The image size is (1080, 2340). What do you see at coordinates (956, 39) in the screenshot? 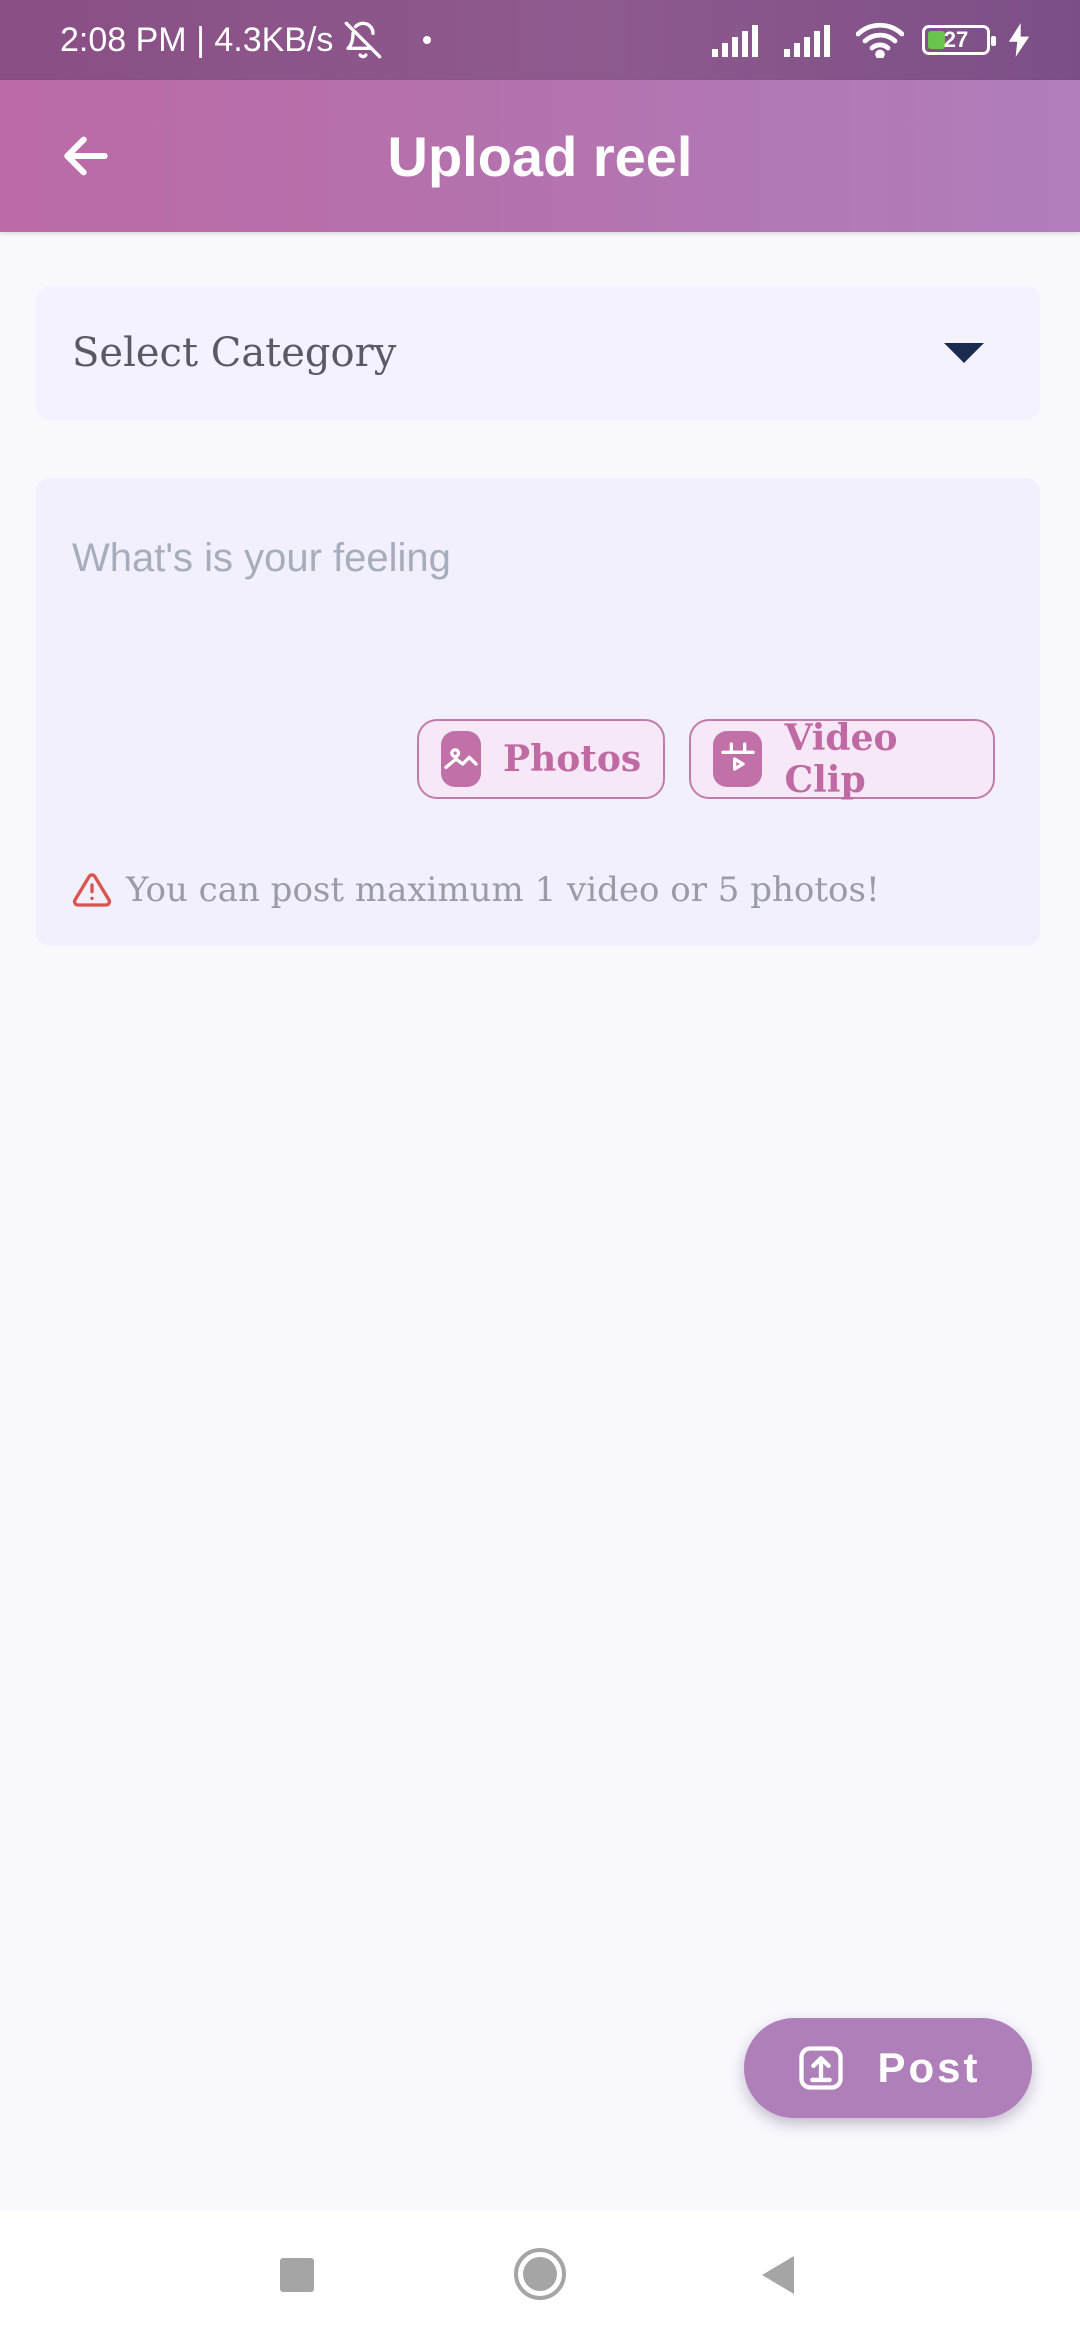
I see `battery-level: 27` at bounding box center [956, 39].